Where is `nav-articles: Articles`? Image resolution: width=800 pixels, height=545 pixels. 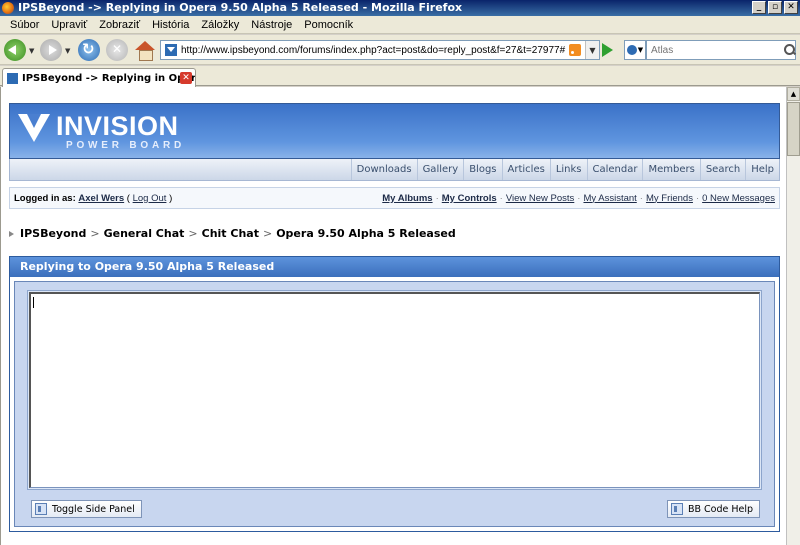
nav-articles: Articles is located at coordinates (525, 169).